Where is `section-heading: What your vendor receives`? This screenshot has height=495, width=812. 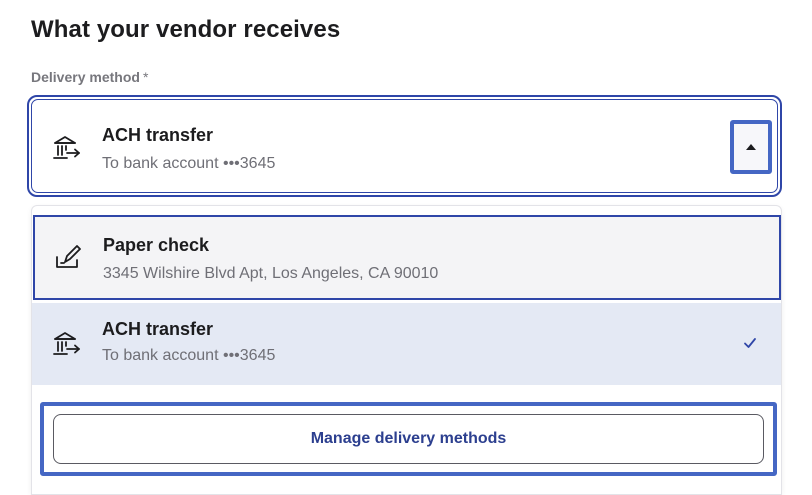
section-heading: What your vendor receives is located at coordinates (186, 29).